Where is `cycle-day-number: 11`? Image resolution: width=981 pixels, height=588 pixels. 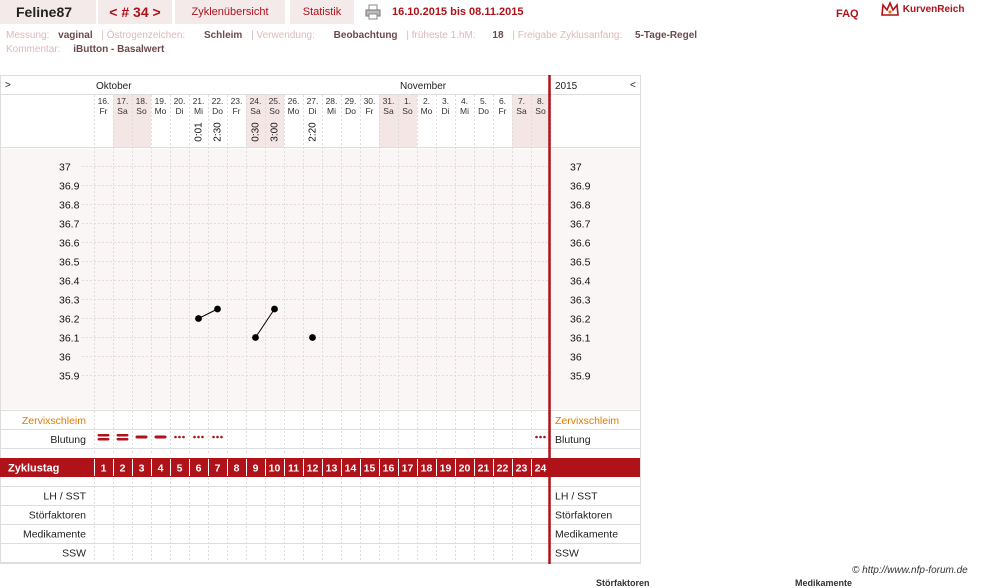
cycle-day-number: 11 is located at coordinates (293, 469).